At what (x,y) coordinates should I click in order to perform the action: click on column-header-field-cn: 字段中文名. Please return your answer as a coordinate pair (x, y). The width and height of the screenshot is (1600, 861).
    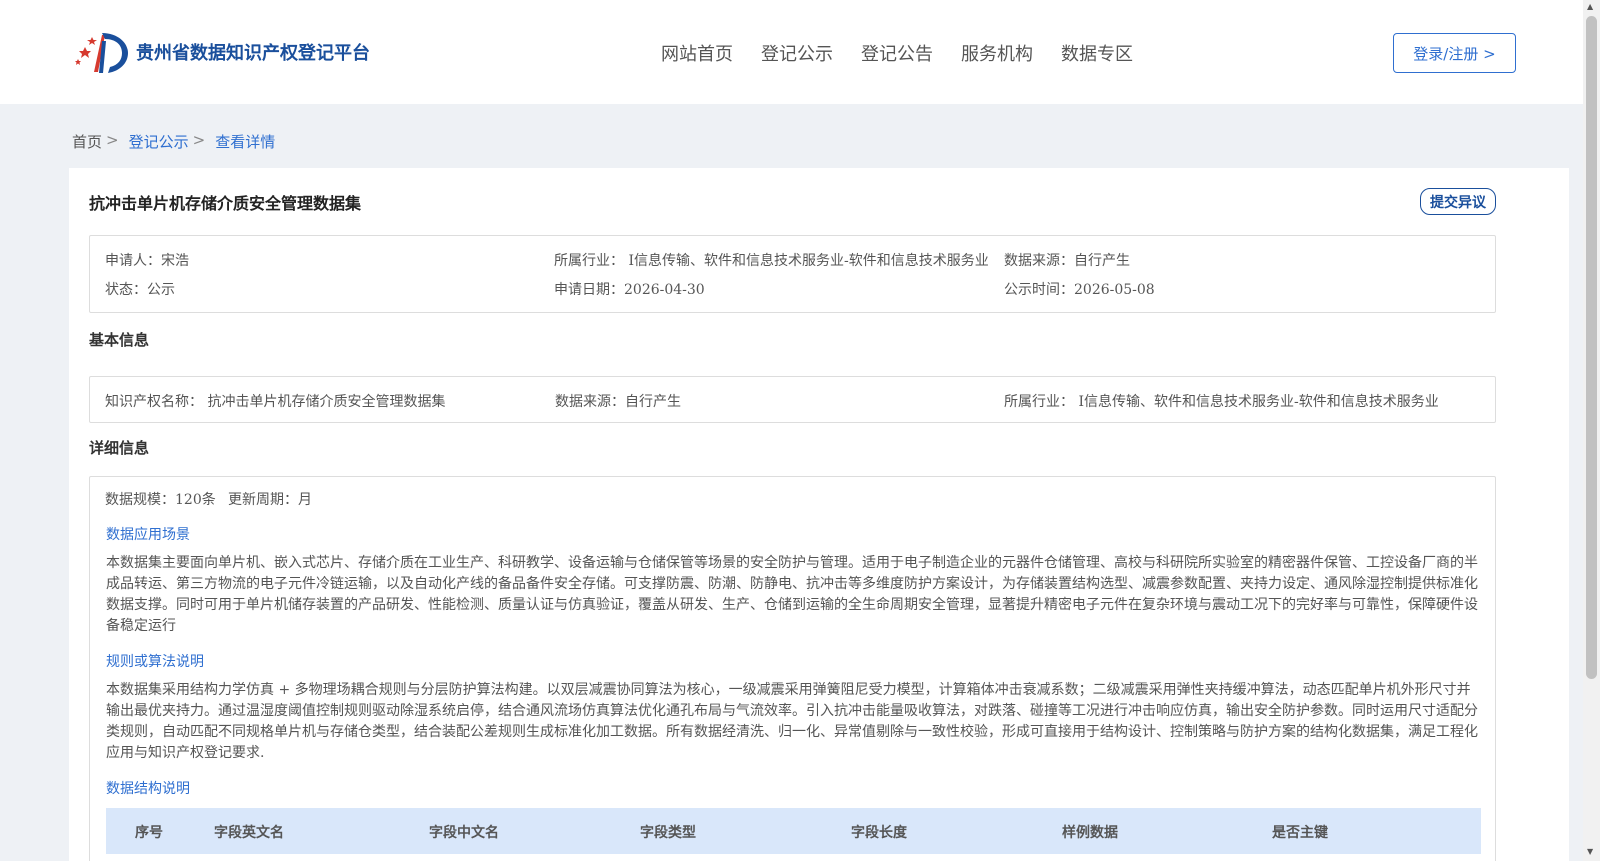
    Looking at the image, I should click on (464, 833).